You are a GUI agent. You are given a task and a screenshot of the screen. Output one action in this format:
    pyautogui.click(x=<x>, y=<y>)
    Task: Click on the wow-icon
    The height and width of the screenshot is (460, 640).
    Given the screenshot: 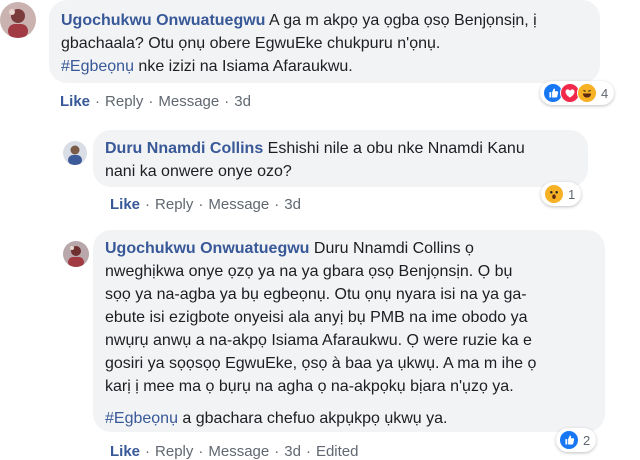 What is the action you would take?
    pyautogui.click(x=554, y=194)
    